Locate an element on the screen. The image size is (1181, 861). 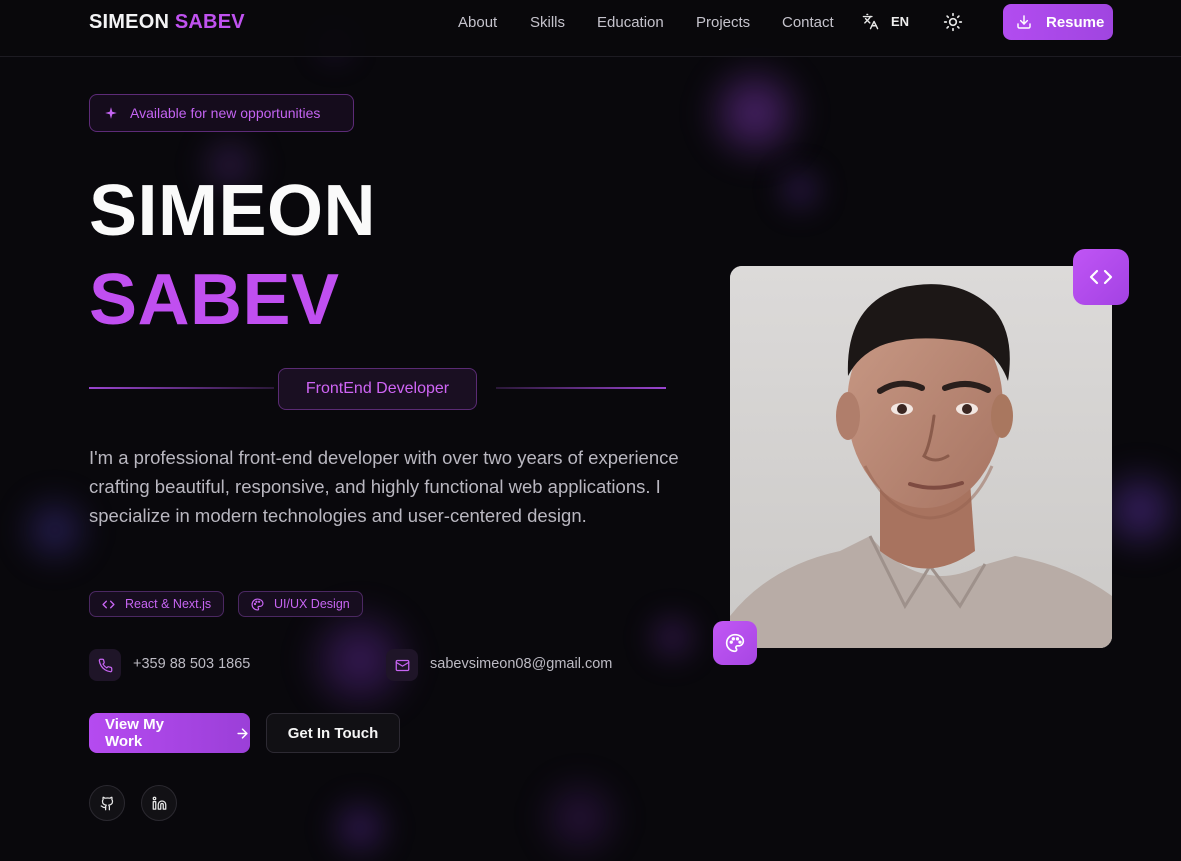
logo-last-name: SABEV is located at coordinates (209, 22).